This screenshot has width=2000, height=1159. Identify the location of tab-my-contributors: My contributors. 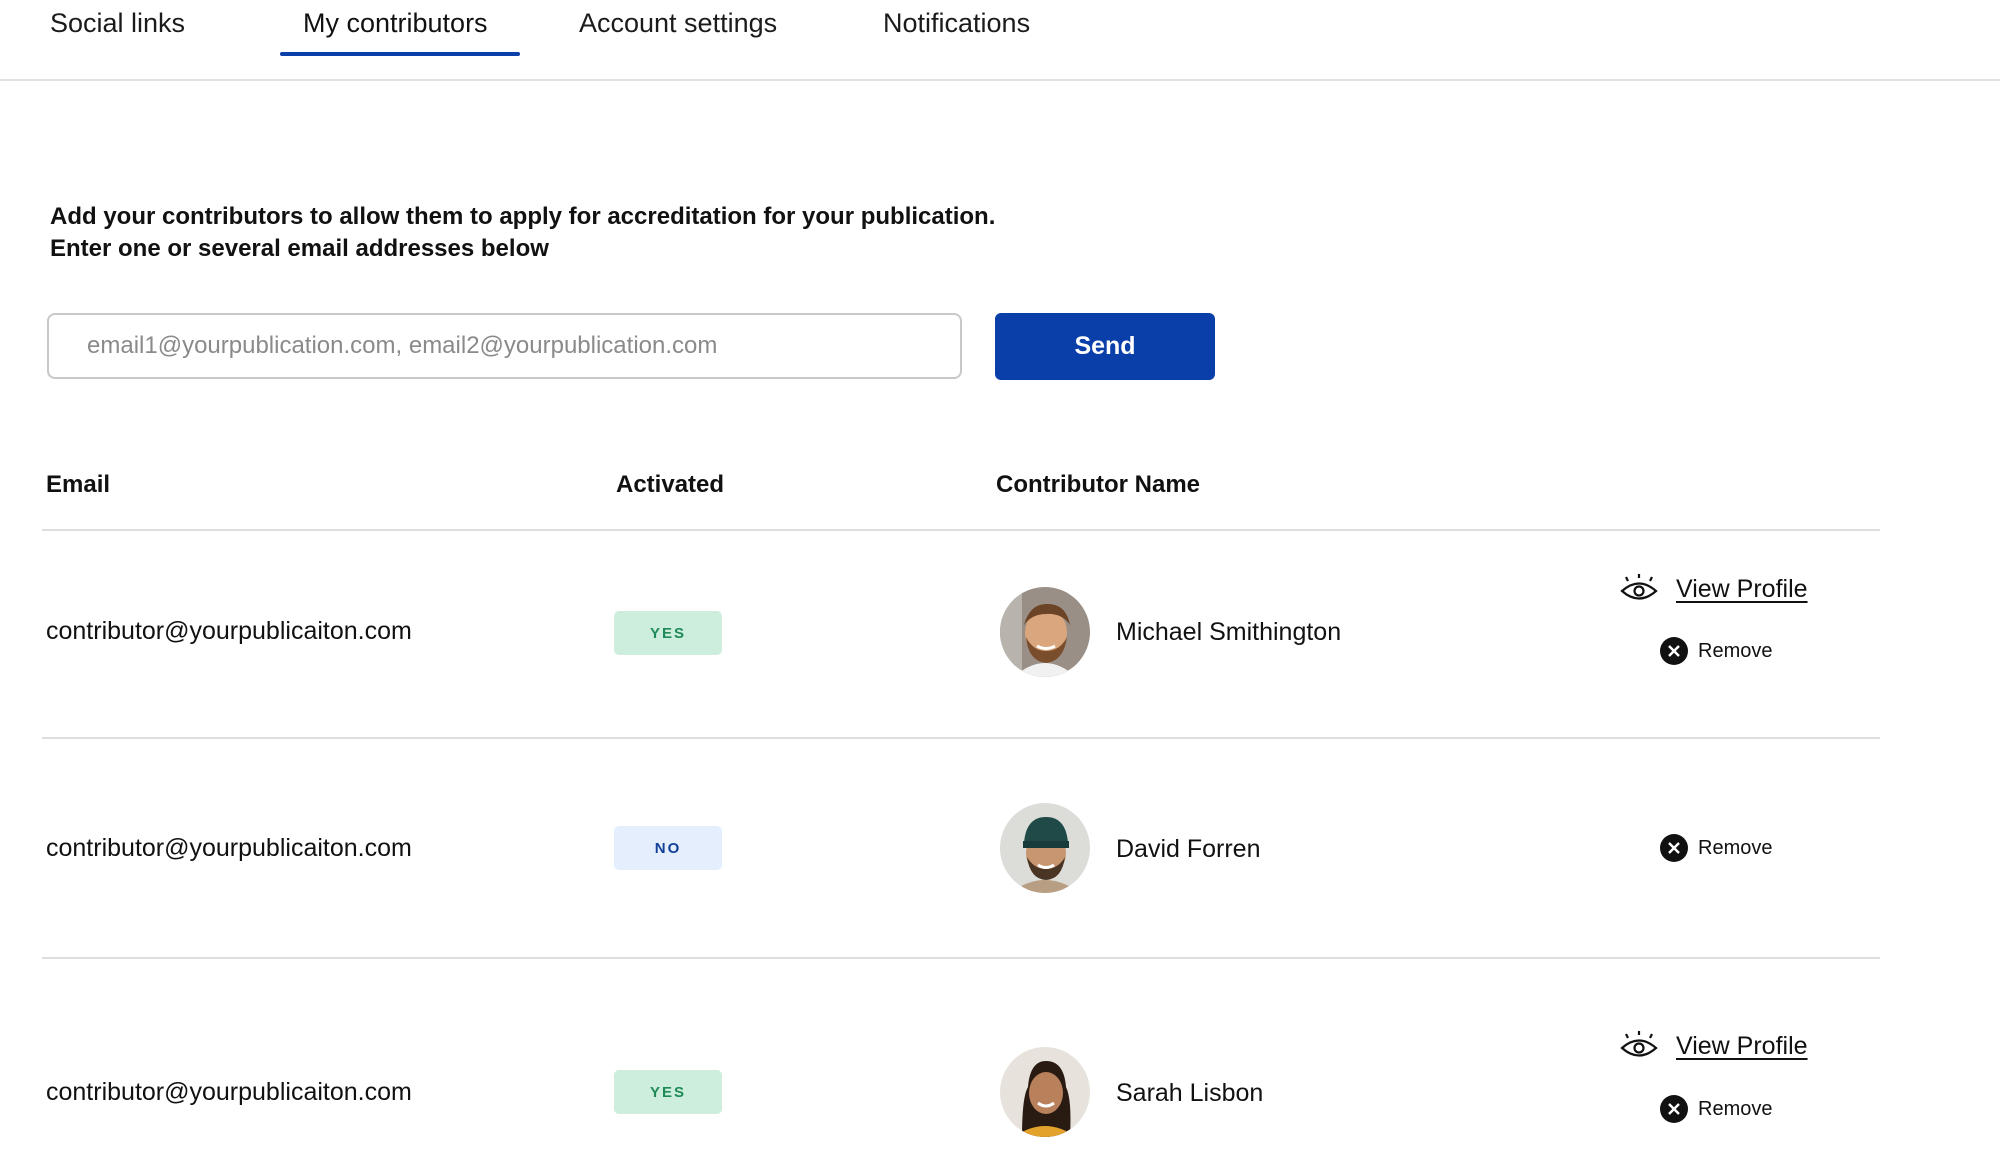
(395, 23).